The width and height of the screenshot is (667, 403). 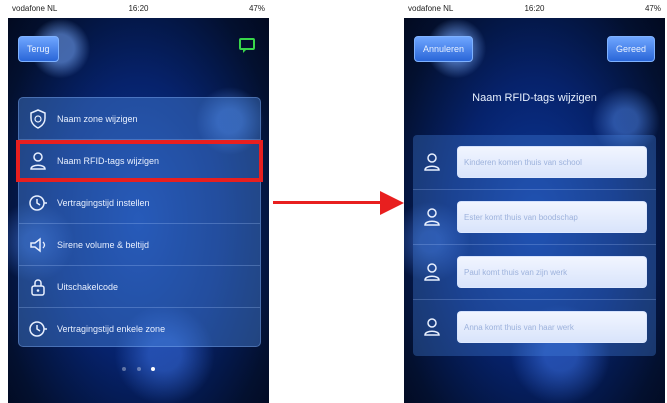 What do you see at coordinates (444, 49) in the screenshot?
I see `cancel-button: Annuleren` at bounding box center [444, 49].